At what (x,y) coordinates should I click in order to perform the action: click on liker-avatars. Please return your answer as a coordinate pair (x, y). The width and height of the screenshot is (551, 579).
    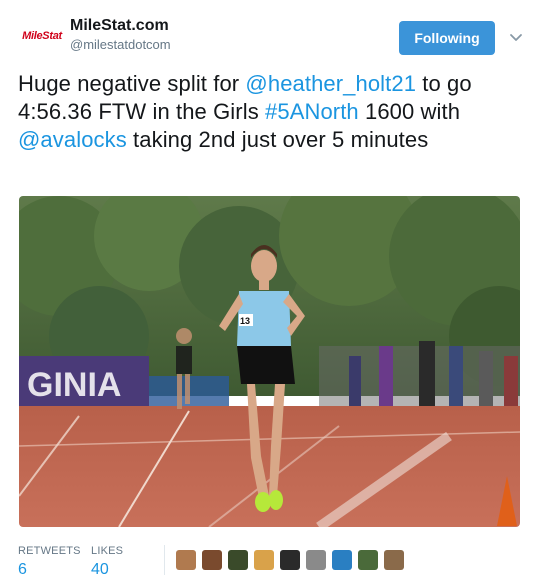
    Looking at the image, I should click on (293, 560).